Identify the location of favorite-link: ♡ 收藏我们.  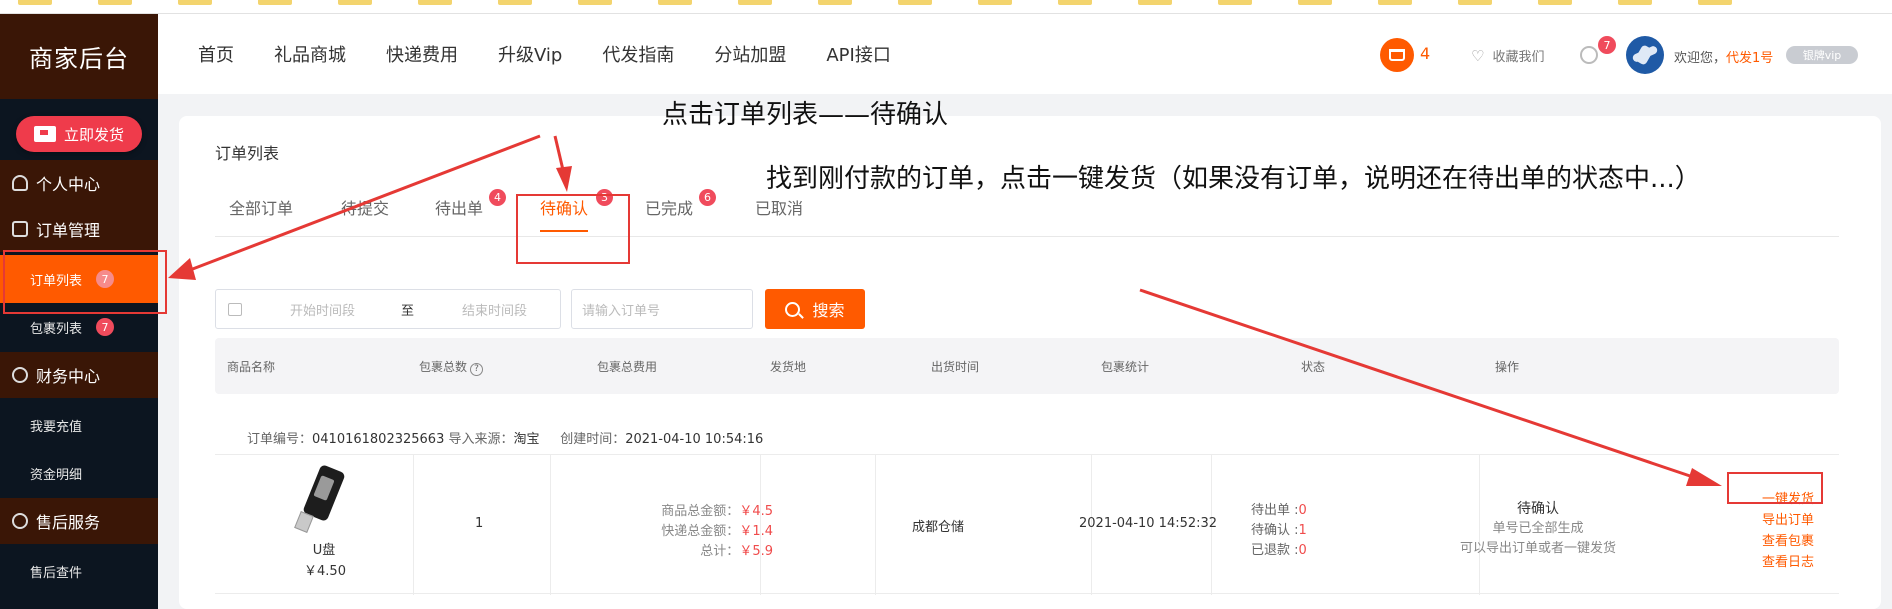
(1508, 56).